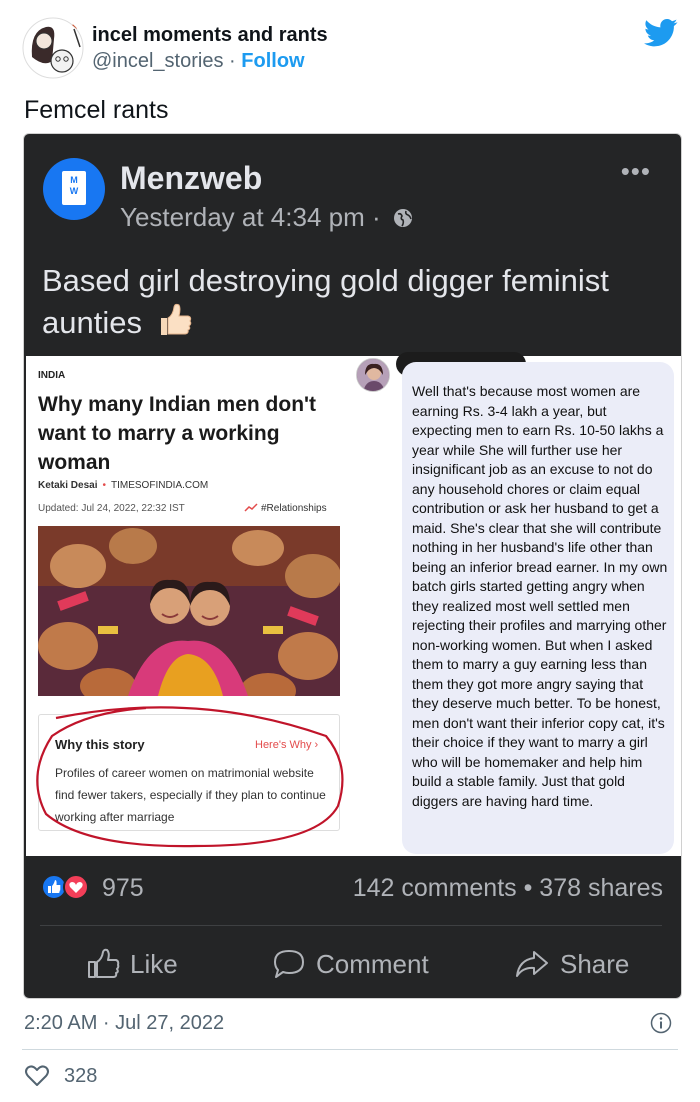  I want to click on reaction-count: 975, so click(123, 888).